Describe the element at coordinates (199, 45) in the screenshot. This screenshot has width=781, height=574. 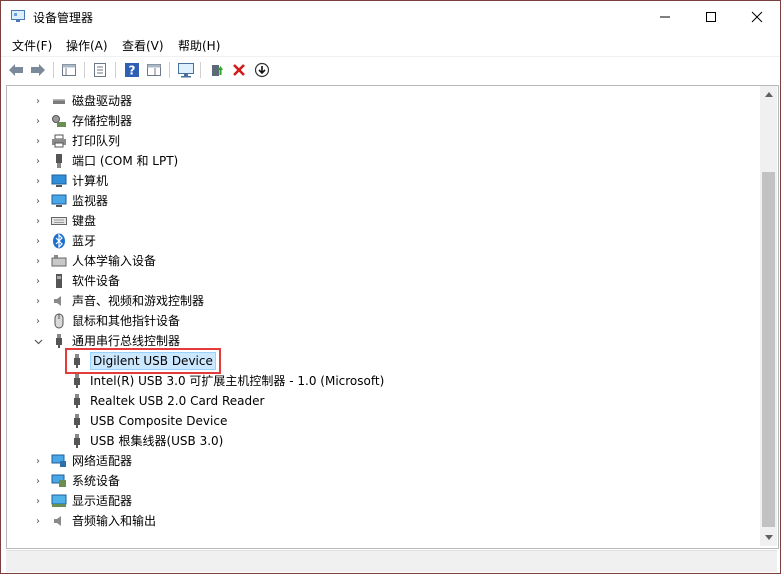
I see `menu-help: 帮助(H)` at that location.